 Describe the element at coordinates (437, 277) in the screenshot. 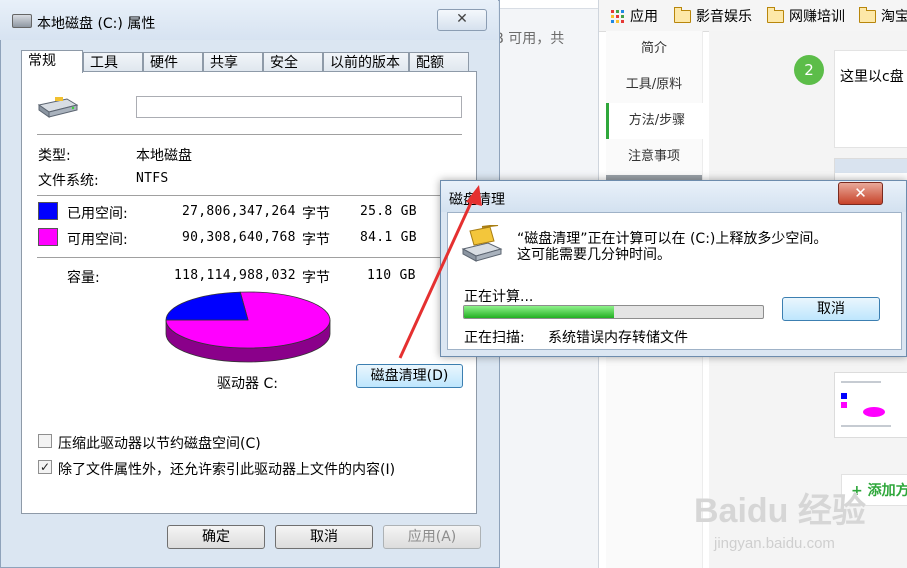

I see `annotation-arrow-line` at that location.